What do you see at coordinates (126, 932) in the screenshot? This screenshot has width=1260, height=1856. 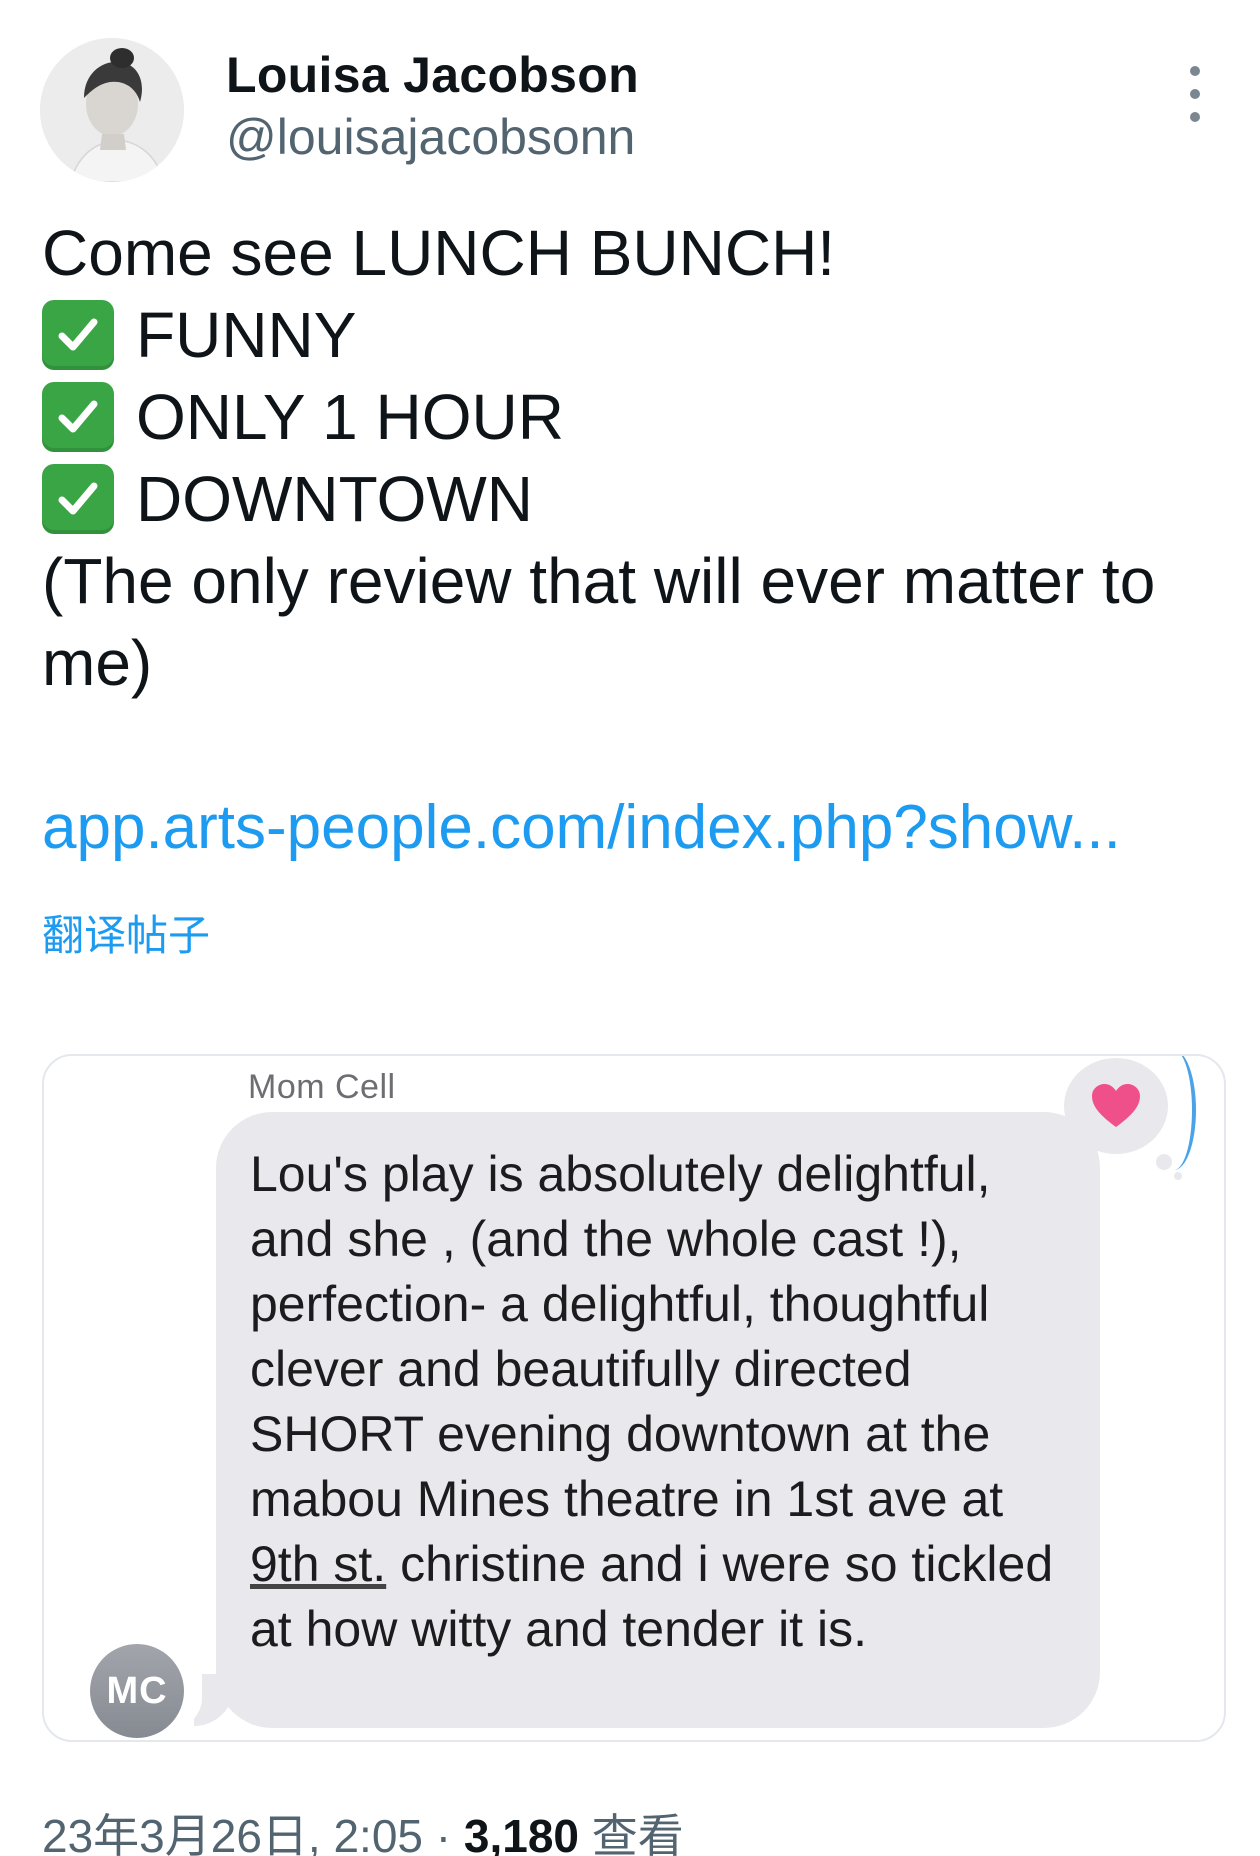 I see `translate-post-button: 翻译帖子` at bounding box center [126, 932].